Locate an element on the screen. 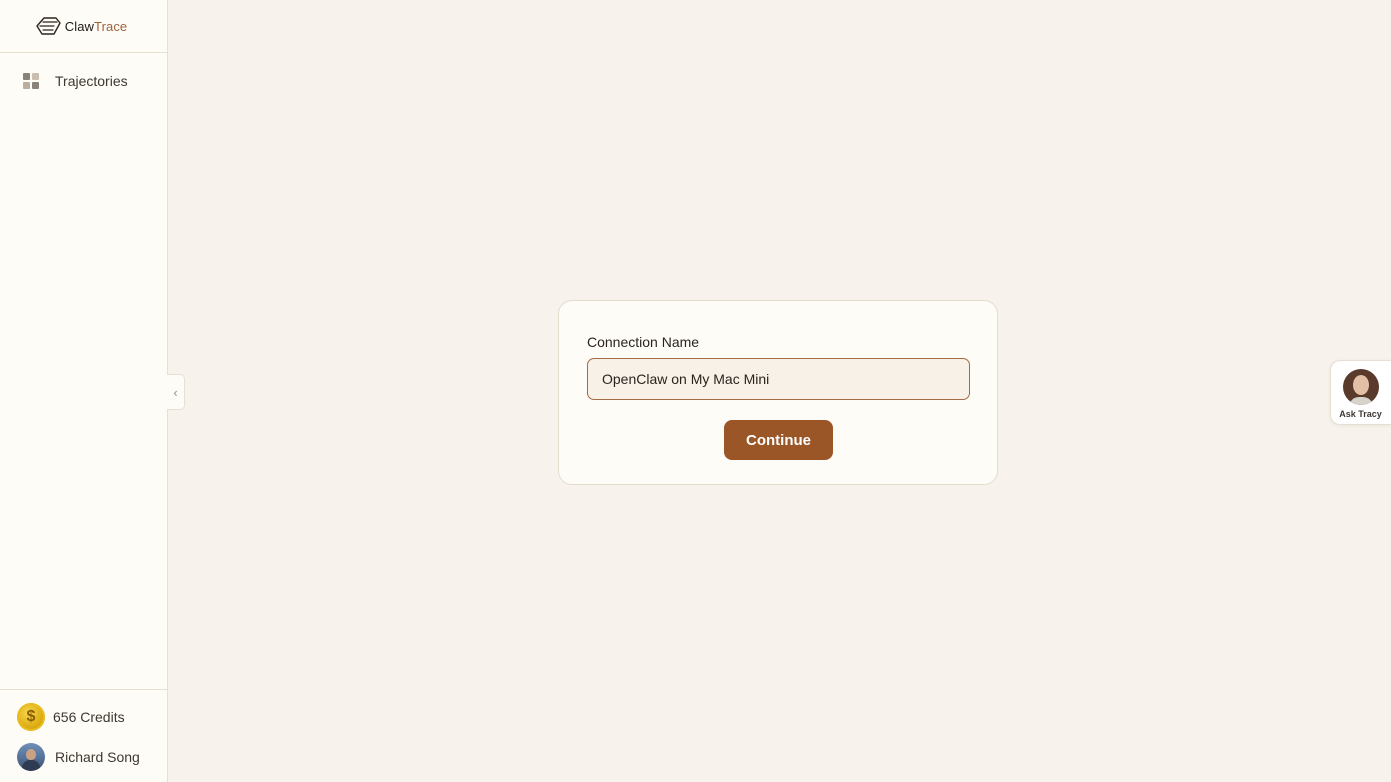 The image size is (1391, 782). logo-text-claw: Claw is located at coordinates (79, 26).